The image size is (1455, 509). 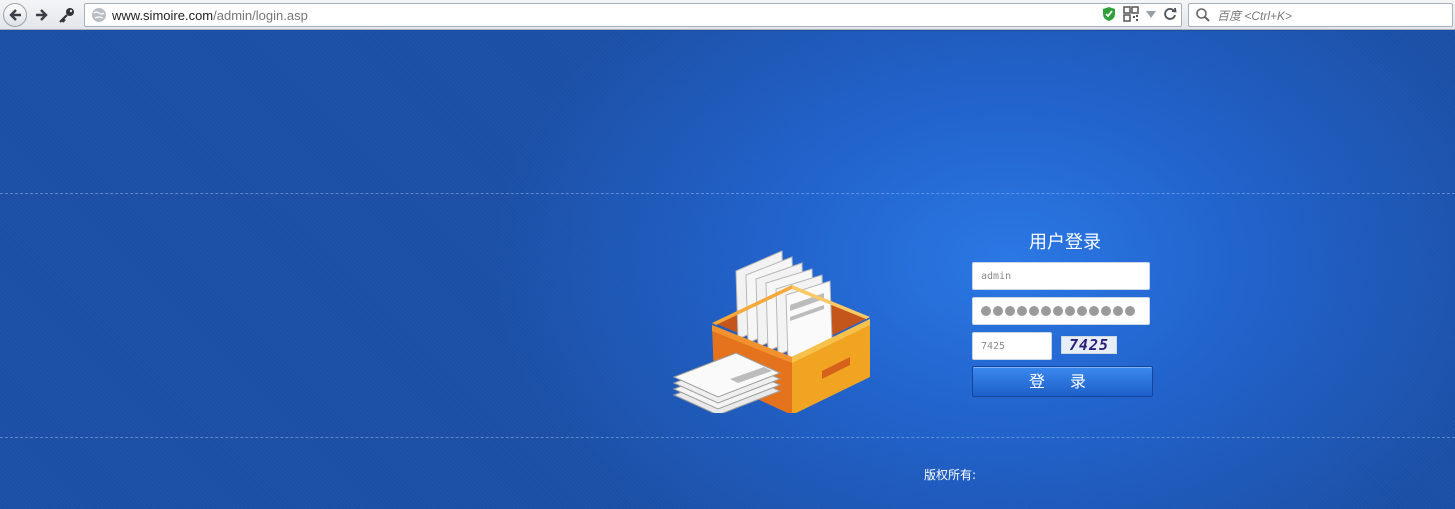 What do you see at coordinates (1151, 14) in the screenshot?
I see `dropdown-triangle-icon` at bounding box center [1151, 14].